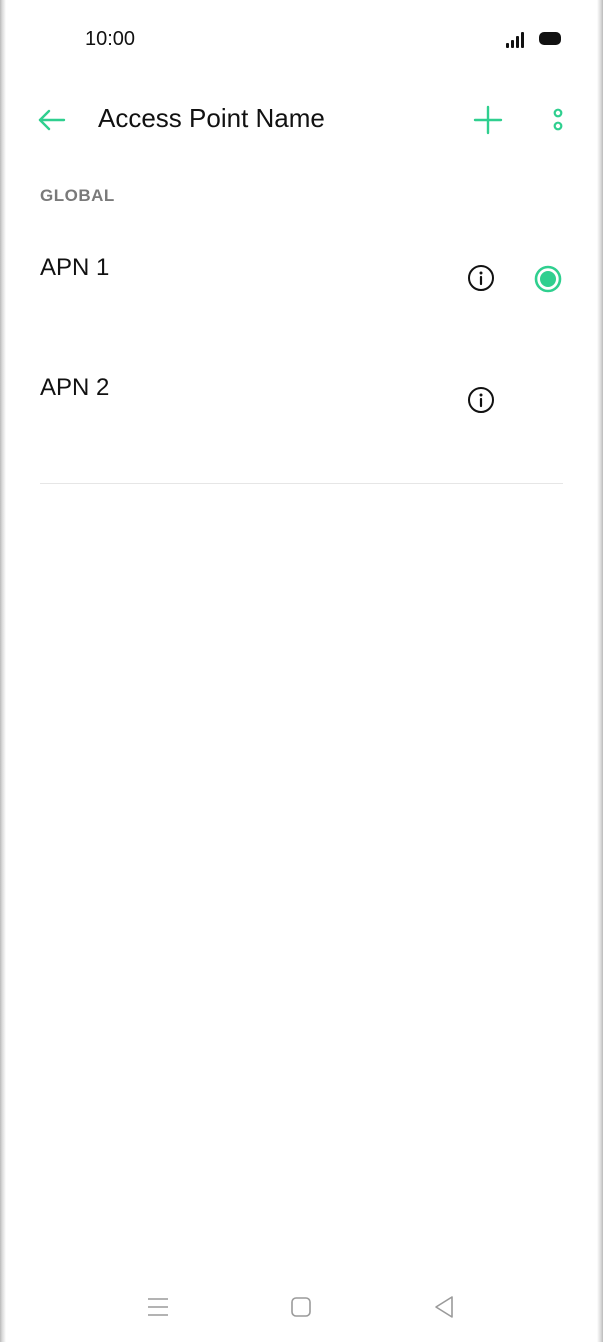  What do you see at coordinates (550, 38) in the screenshot?
I see `battery-icon` at bounding box center [550, 38].